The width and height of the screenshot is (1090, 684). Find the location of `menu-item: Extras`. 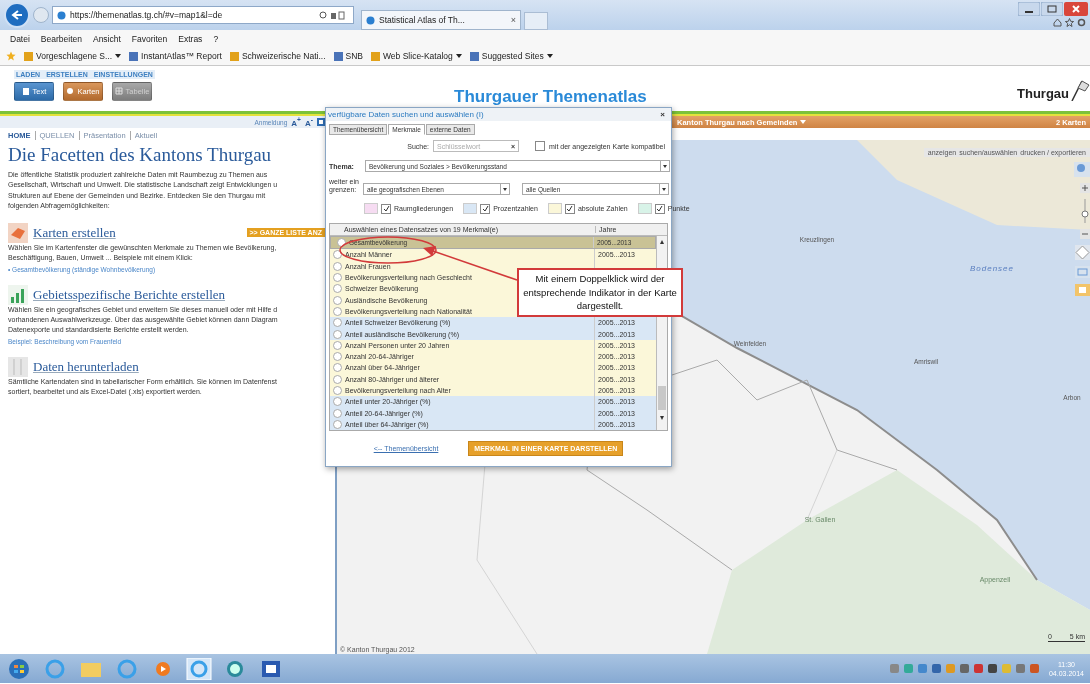

menu-item: Extras is located at coordinates (190, 38).